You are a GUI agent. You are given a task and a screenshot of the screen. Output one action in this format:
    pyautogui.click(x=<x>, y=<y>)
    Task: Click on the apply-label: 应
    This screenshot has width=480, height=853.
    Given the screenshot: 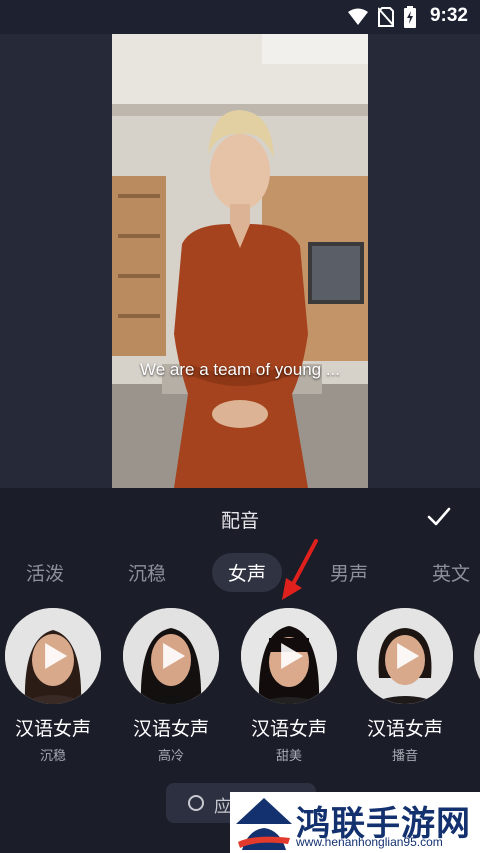 What is the action you would take?
    pyautogui.click(x=222, y=807)
    